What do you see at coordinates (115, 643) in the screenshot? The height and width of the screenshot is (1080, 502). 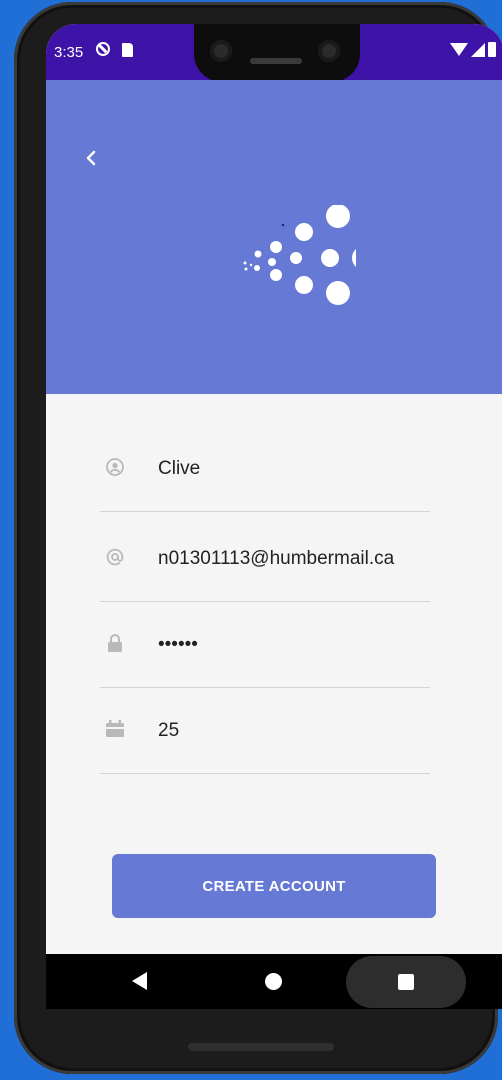 I see `lock-icon` at bounding box center [115, 643].